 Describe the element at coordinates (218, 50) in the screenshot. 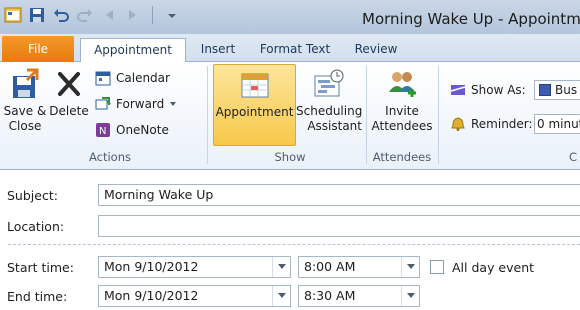

I see `tab-insert: Insert` at that location.